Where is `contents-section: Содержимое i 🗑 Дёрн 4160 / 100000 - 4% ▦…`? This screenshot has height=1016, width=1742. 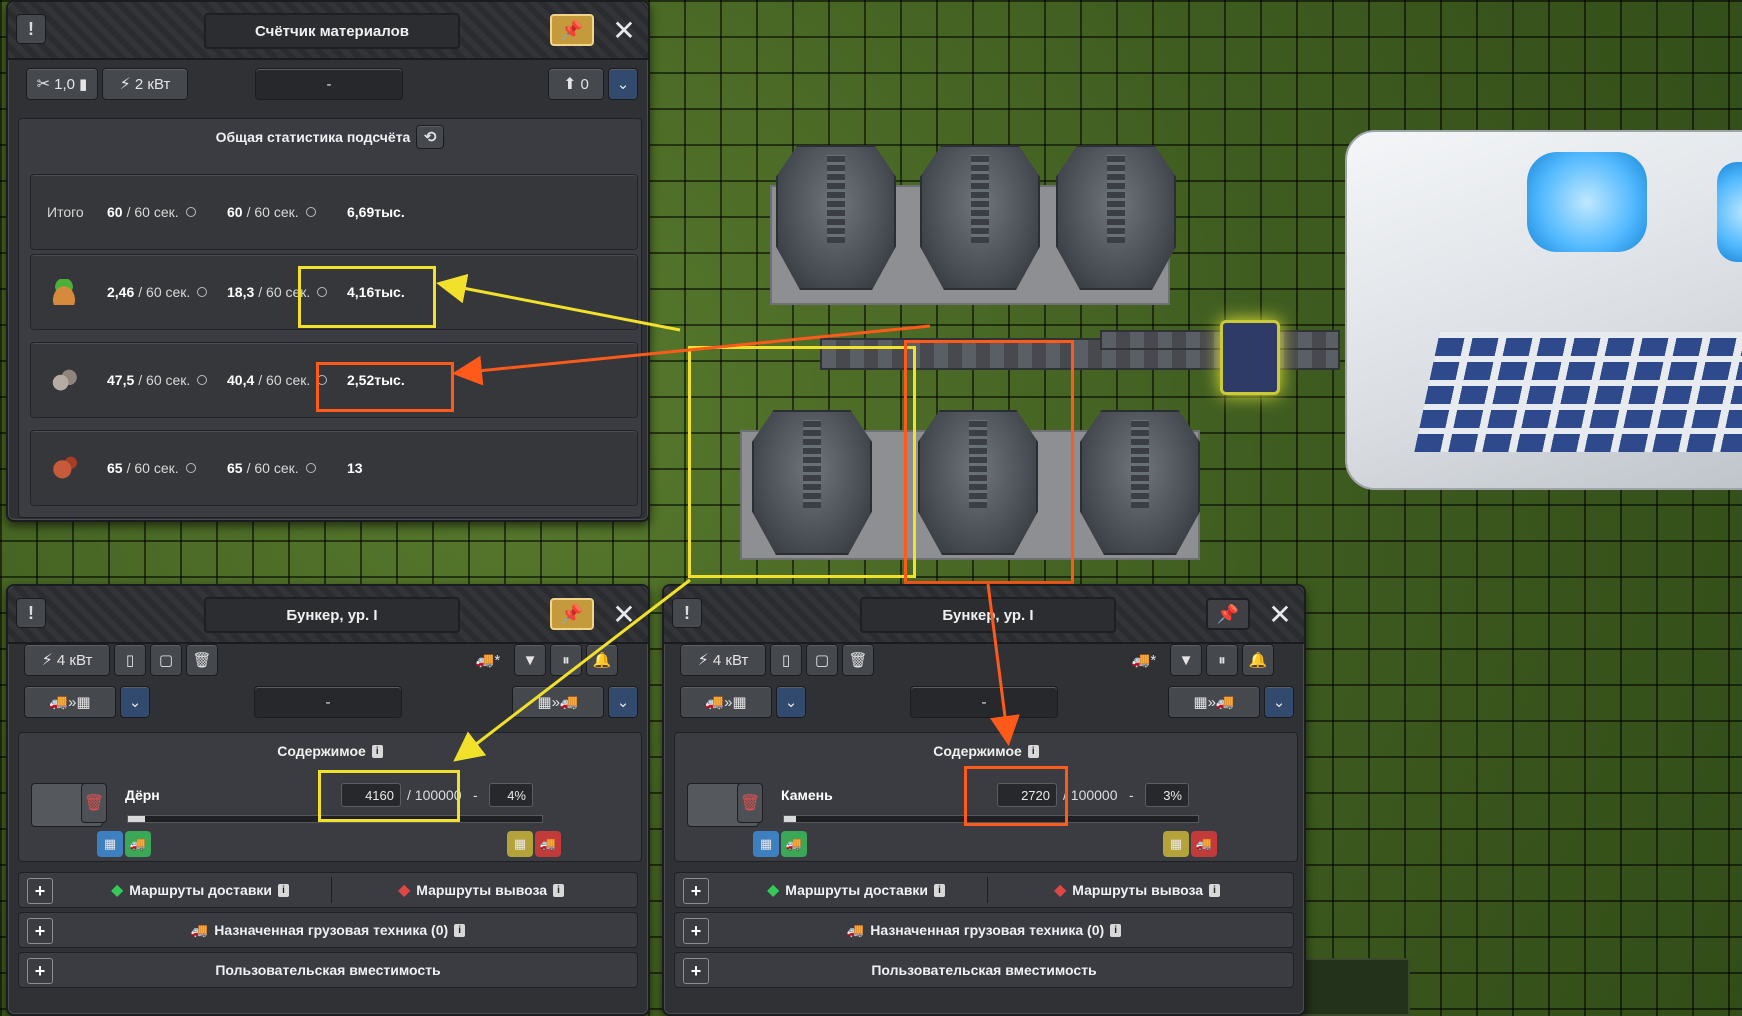
contents-section: Содержимое i 🗑 Дёрн 4160 / 100000 - 4% ▦… is located at coordinates (330, 797).